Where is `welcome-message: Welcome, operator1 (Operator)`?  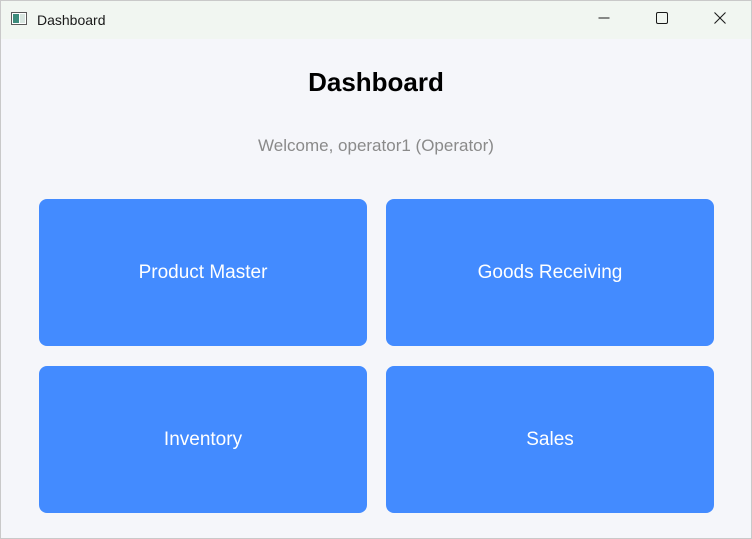
welcome-message: Welcome, operator1 (Operator) is located at coordinates (376, 145).